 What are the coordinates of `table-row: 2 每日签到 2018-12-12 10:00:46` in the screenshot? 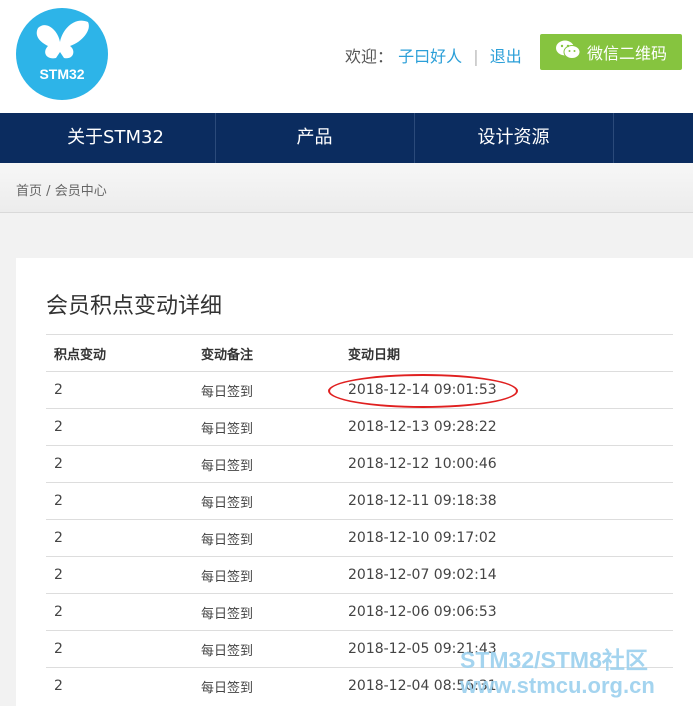 It's located at (359, 464).